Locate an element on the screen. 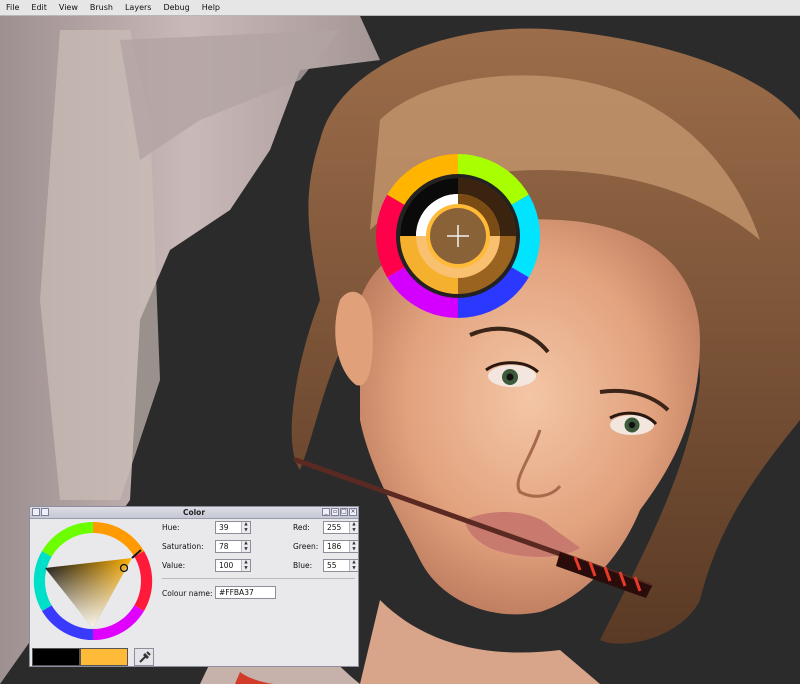 This screenshot has width=800, height=684. blue-value: 55 is located at coordinates (332, 565).